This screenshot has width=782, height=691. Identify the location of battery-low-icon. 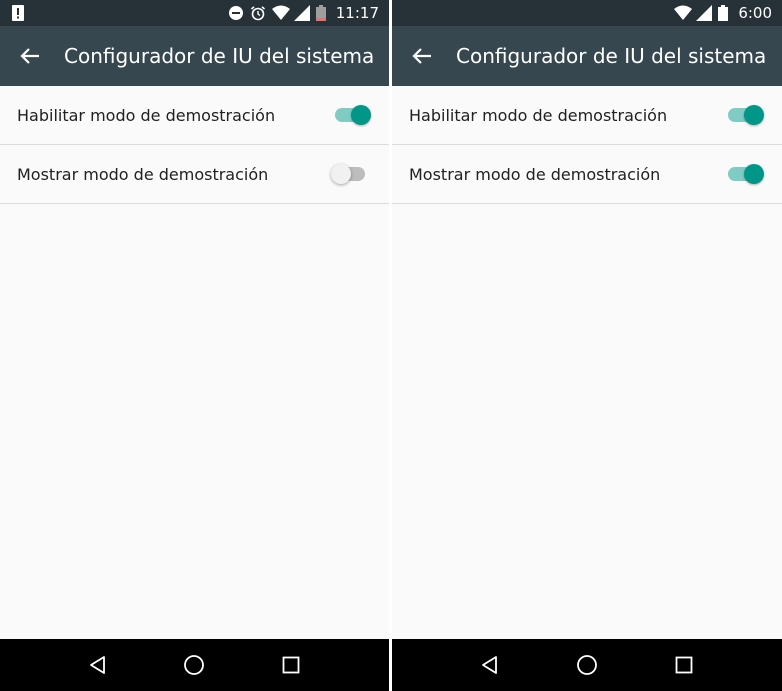
(320, 13).